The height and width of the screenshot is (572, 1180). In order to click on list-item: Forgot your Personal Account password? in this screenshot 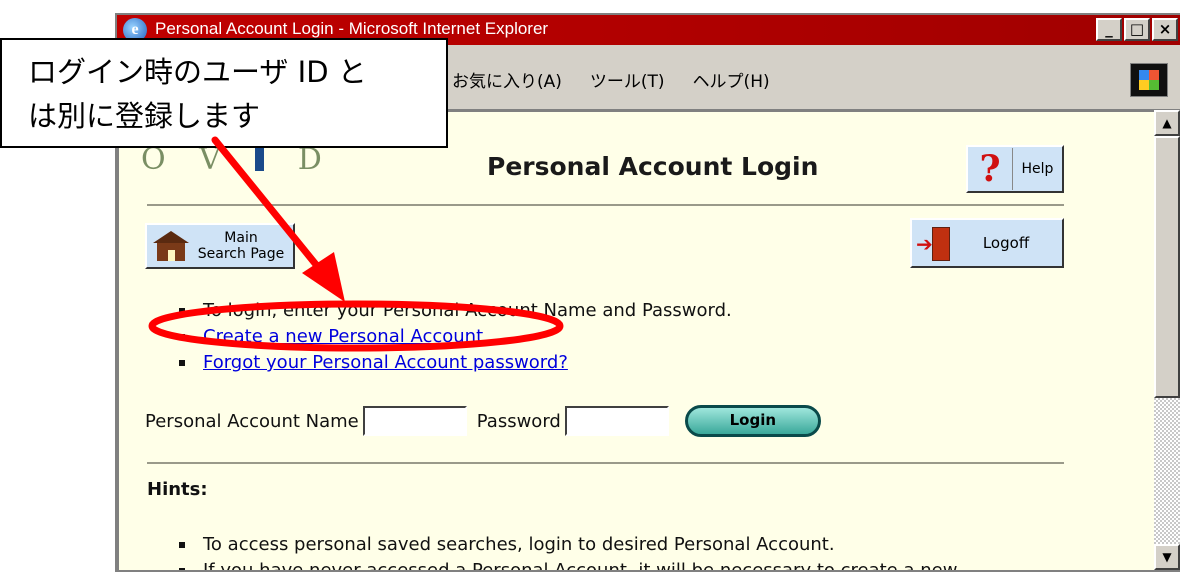, I will do `click(455, 363)`.